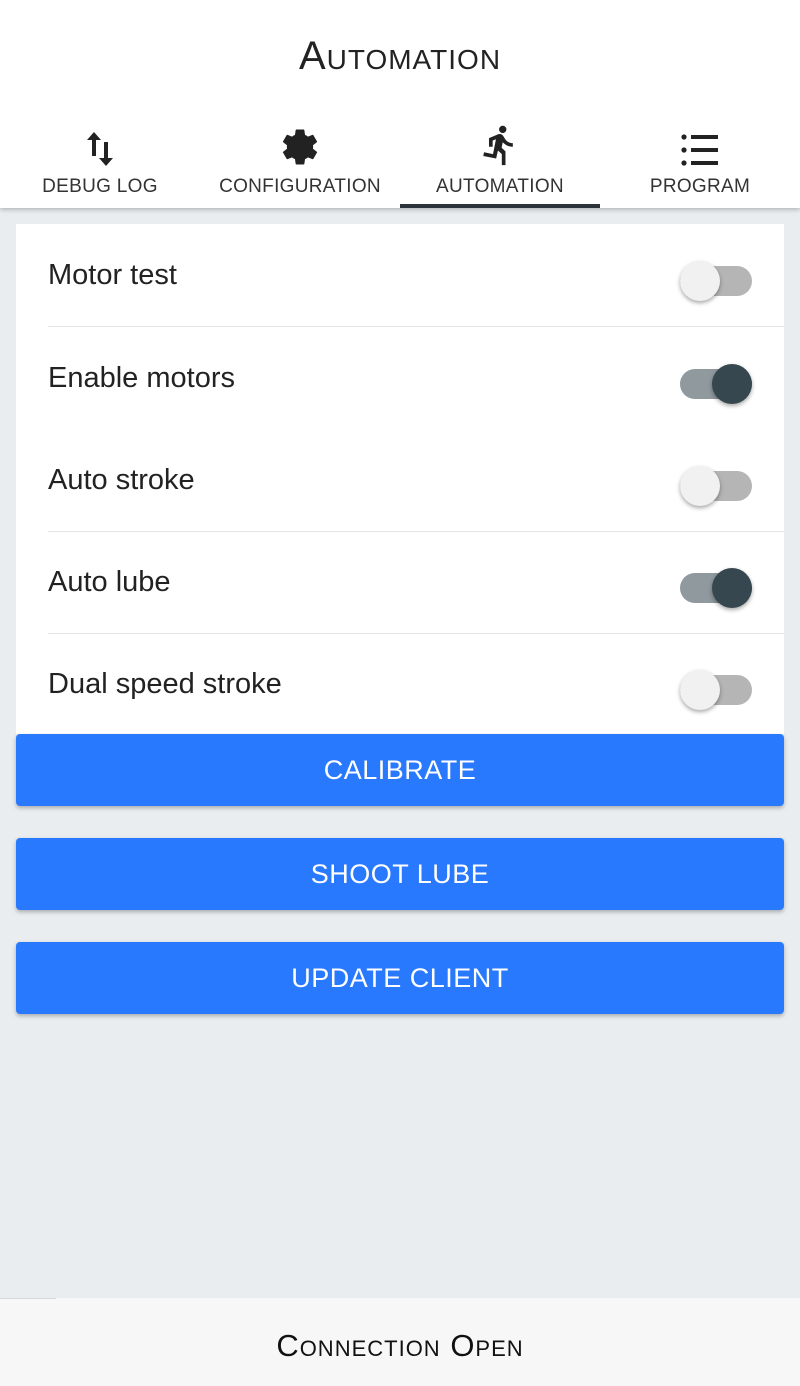 Image resolution: width=800 pixels, height=1386 pixels. I want to click on auto-lube-toggle, so click(716, 584).